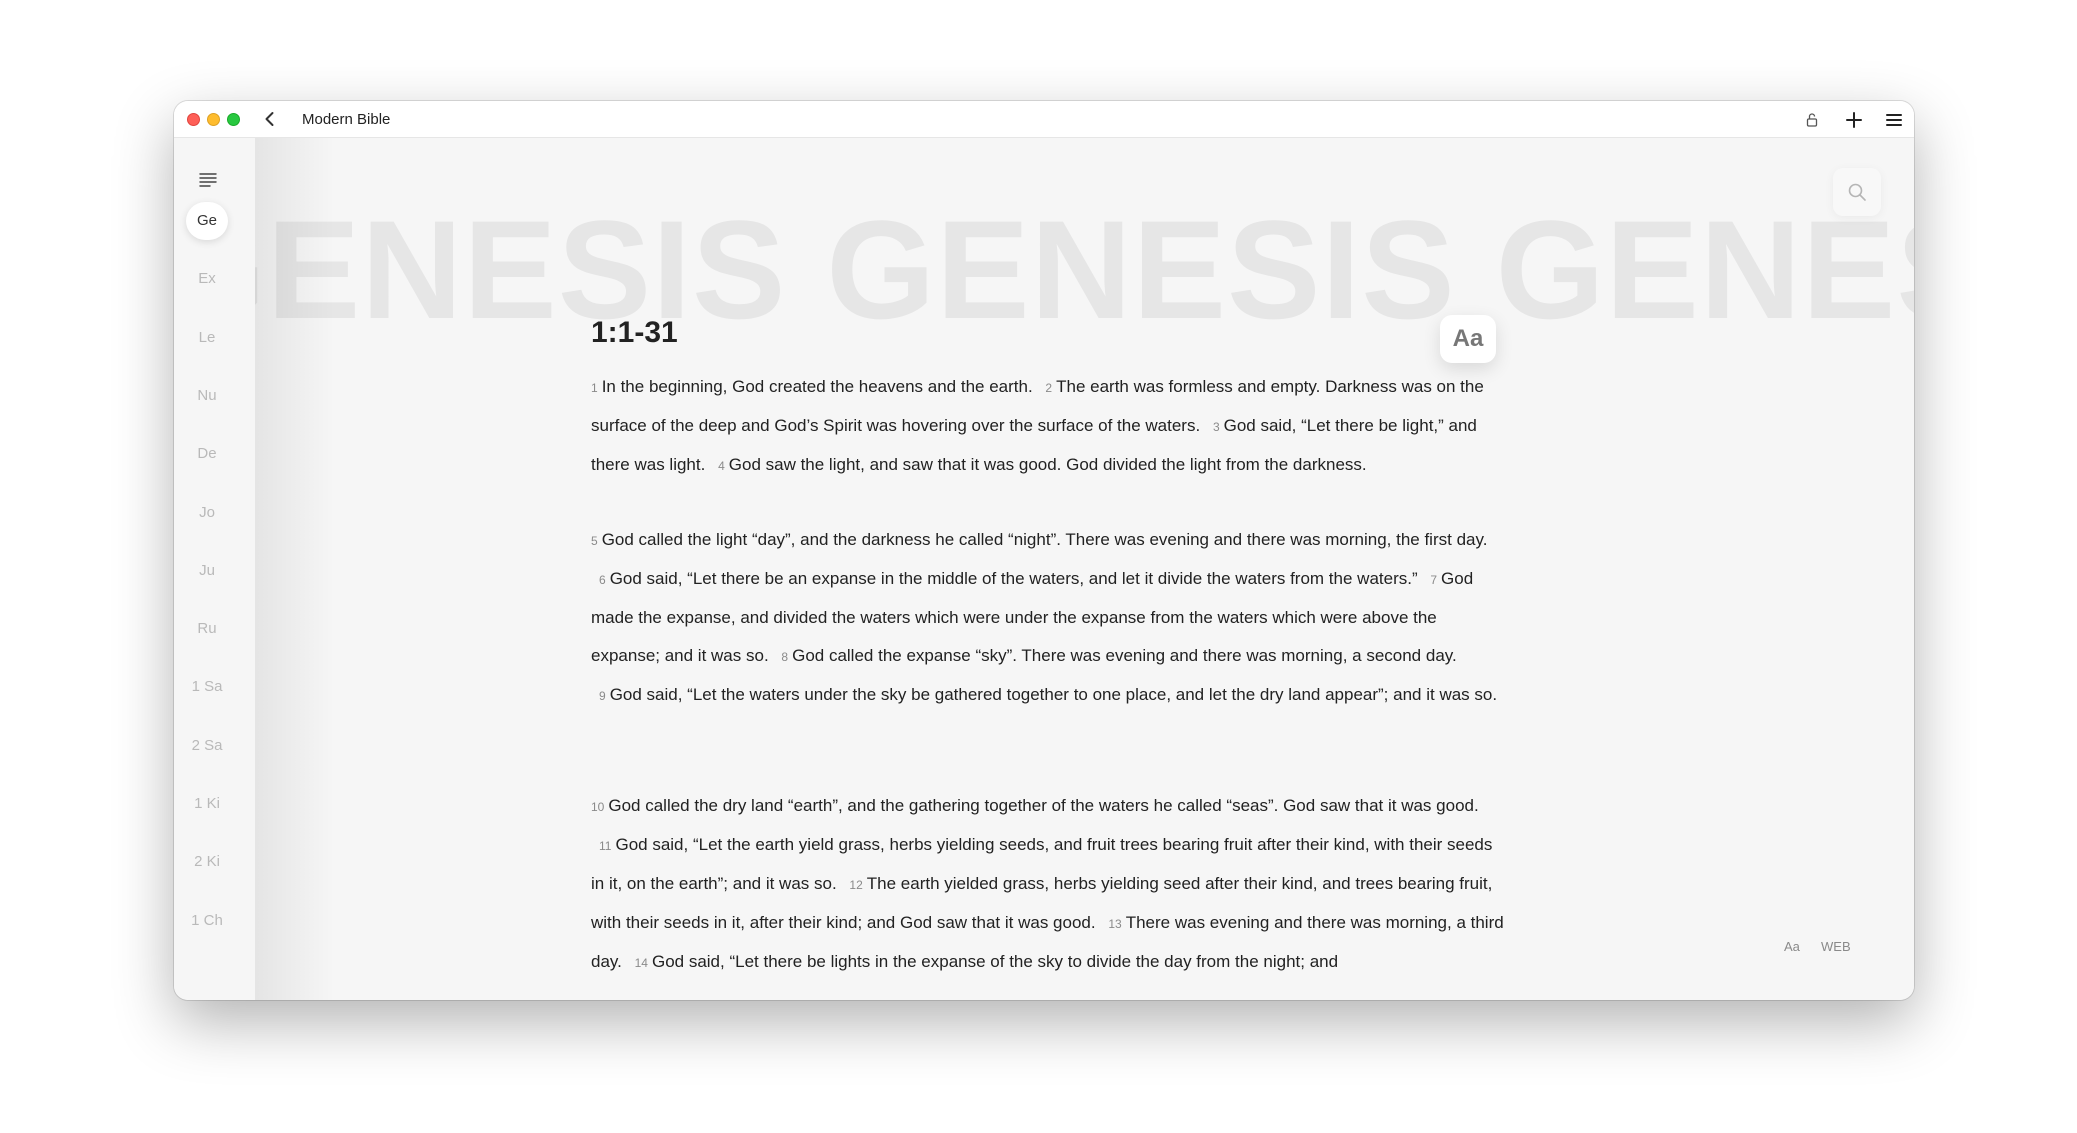 The width and height of the screenshot is (2077, 1133). I want to click on text-size-button: Aa, so click(1792, 946).